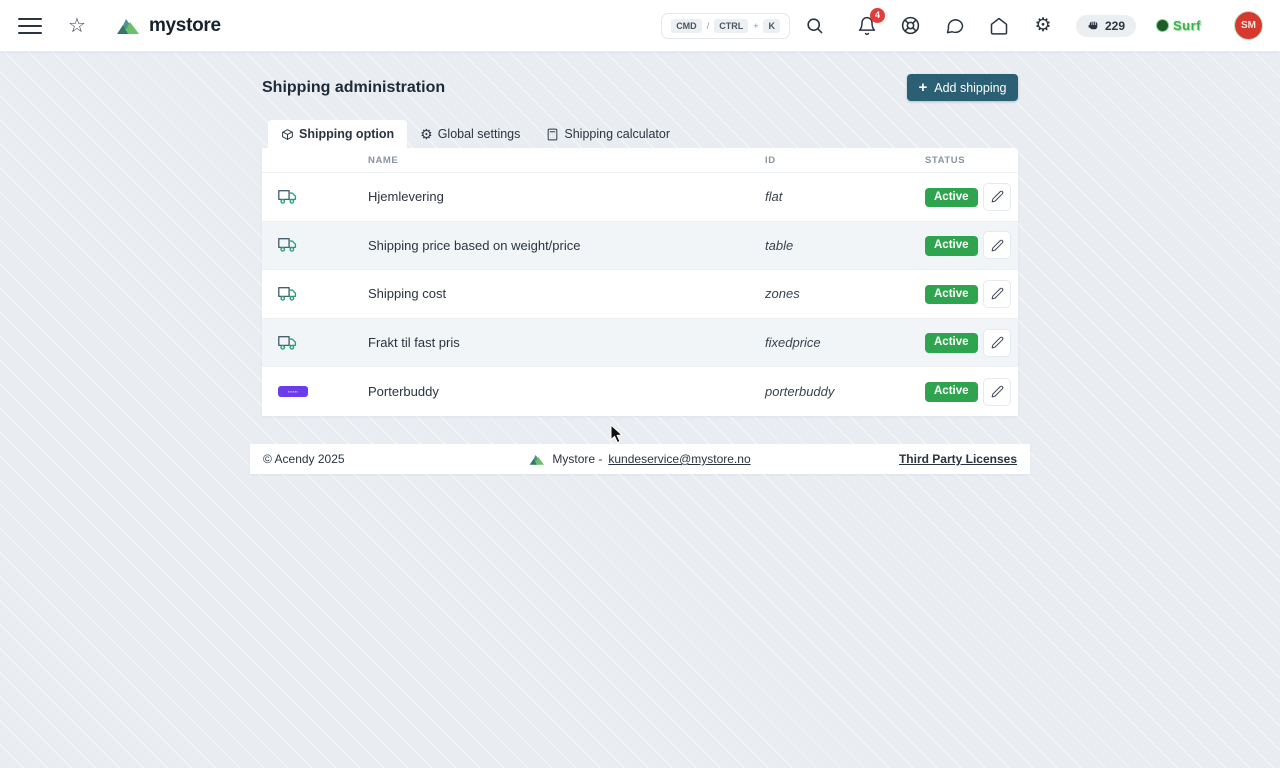 The width and height of the screenshot is (1280, 768). What do you see at coordinates (640, 294) in the screenshot?
I see `table-row: Shipping cost zones Active` at bounding box center [640, 294].